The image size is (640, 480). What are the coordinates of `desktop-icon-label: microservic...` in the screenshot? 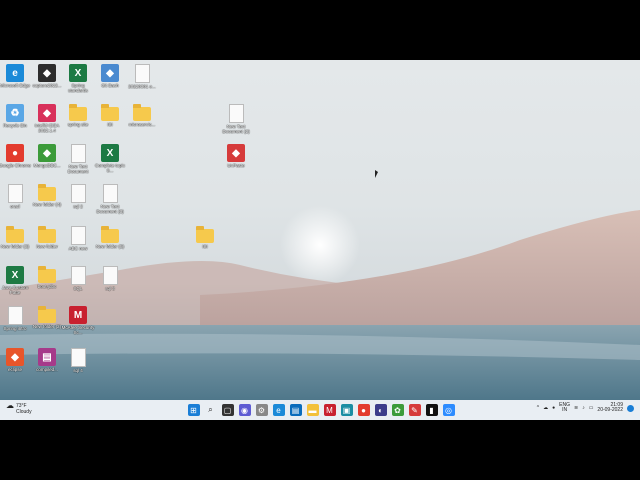 It's located at (142, 124).